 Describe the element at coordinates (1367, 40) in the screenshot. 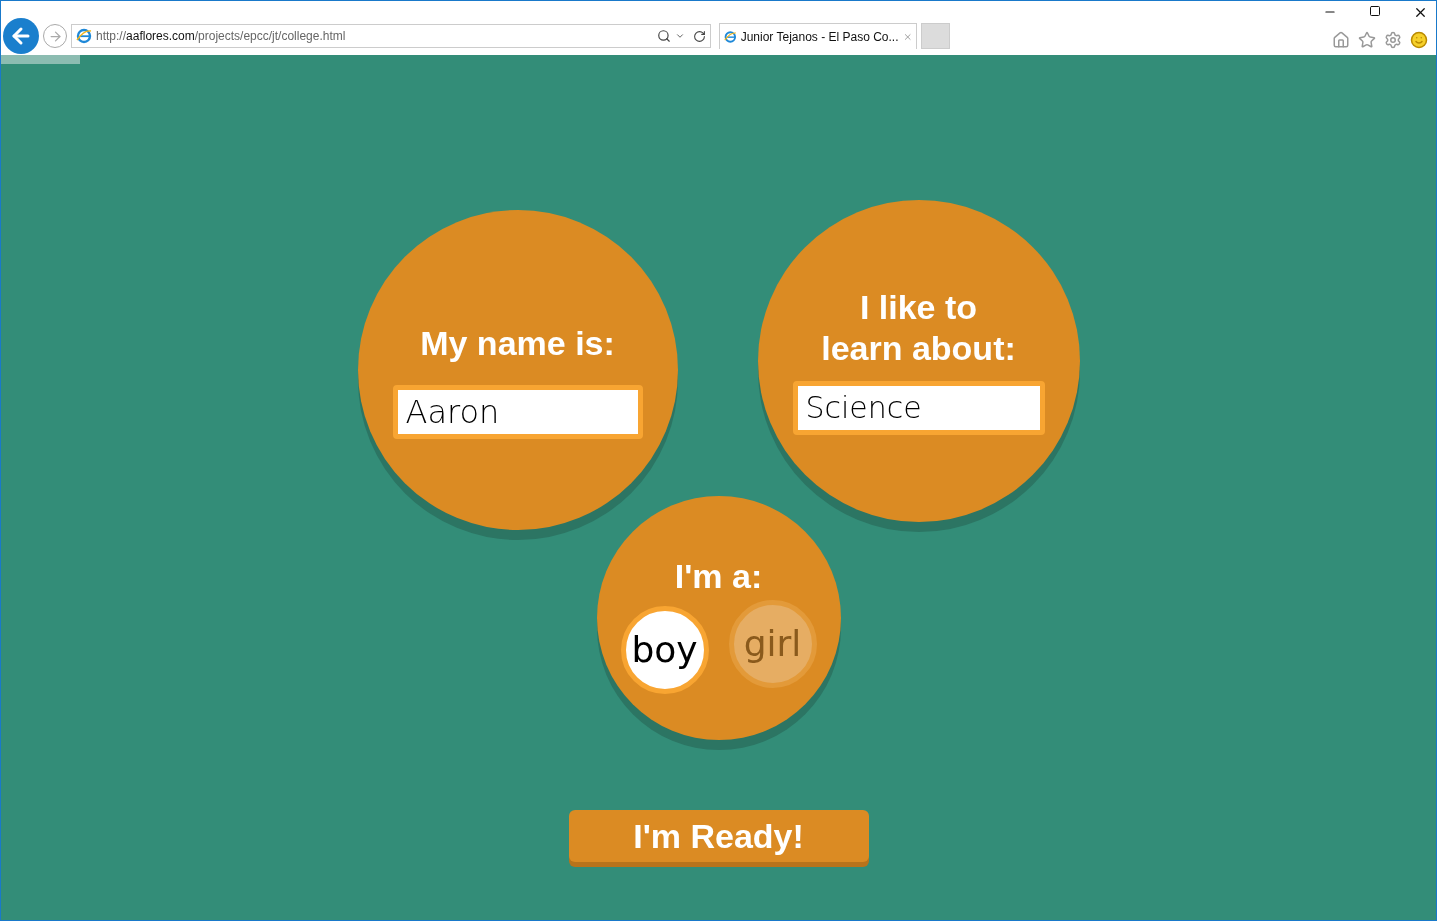

I see `star-icon` at that location.